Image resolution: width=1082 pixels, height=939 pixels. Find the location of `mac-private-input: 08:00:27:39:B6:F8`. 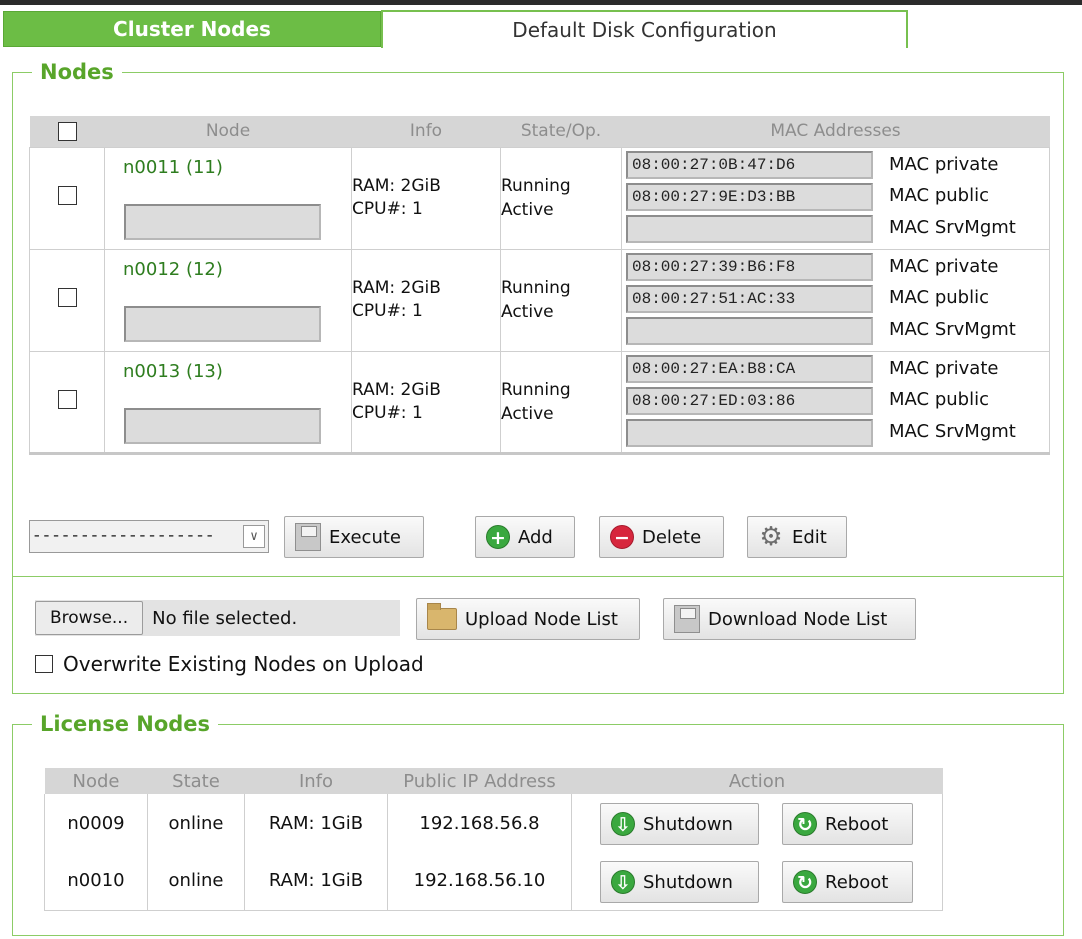

mac-private-input: 08:00:27:39:B6:F8 is located at coordinates (749, 266).